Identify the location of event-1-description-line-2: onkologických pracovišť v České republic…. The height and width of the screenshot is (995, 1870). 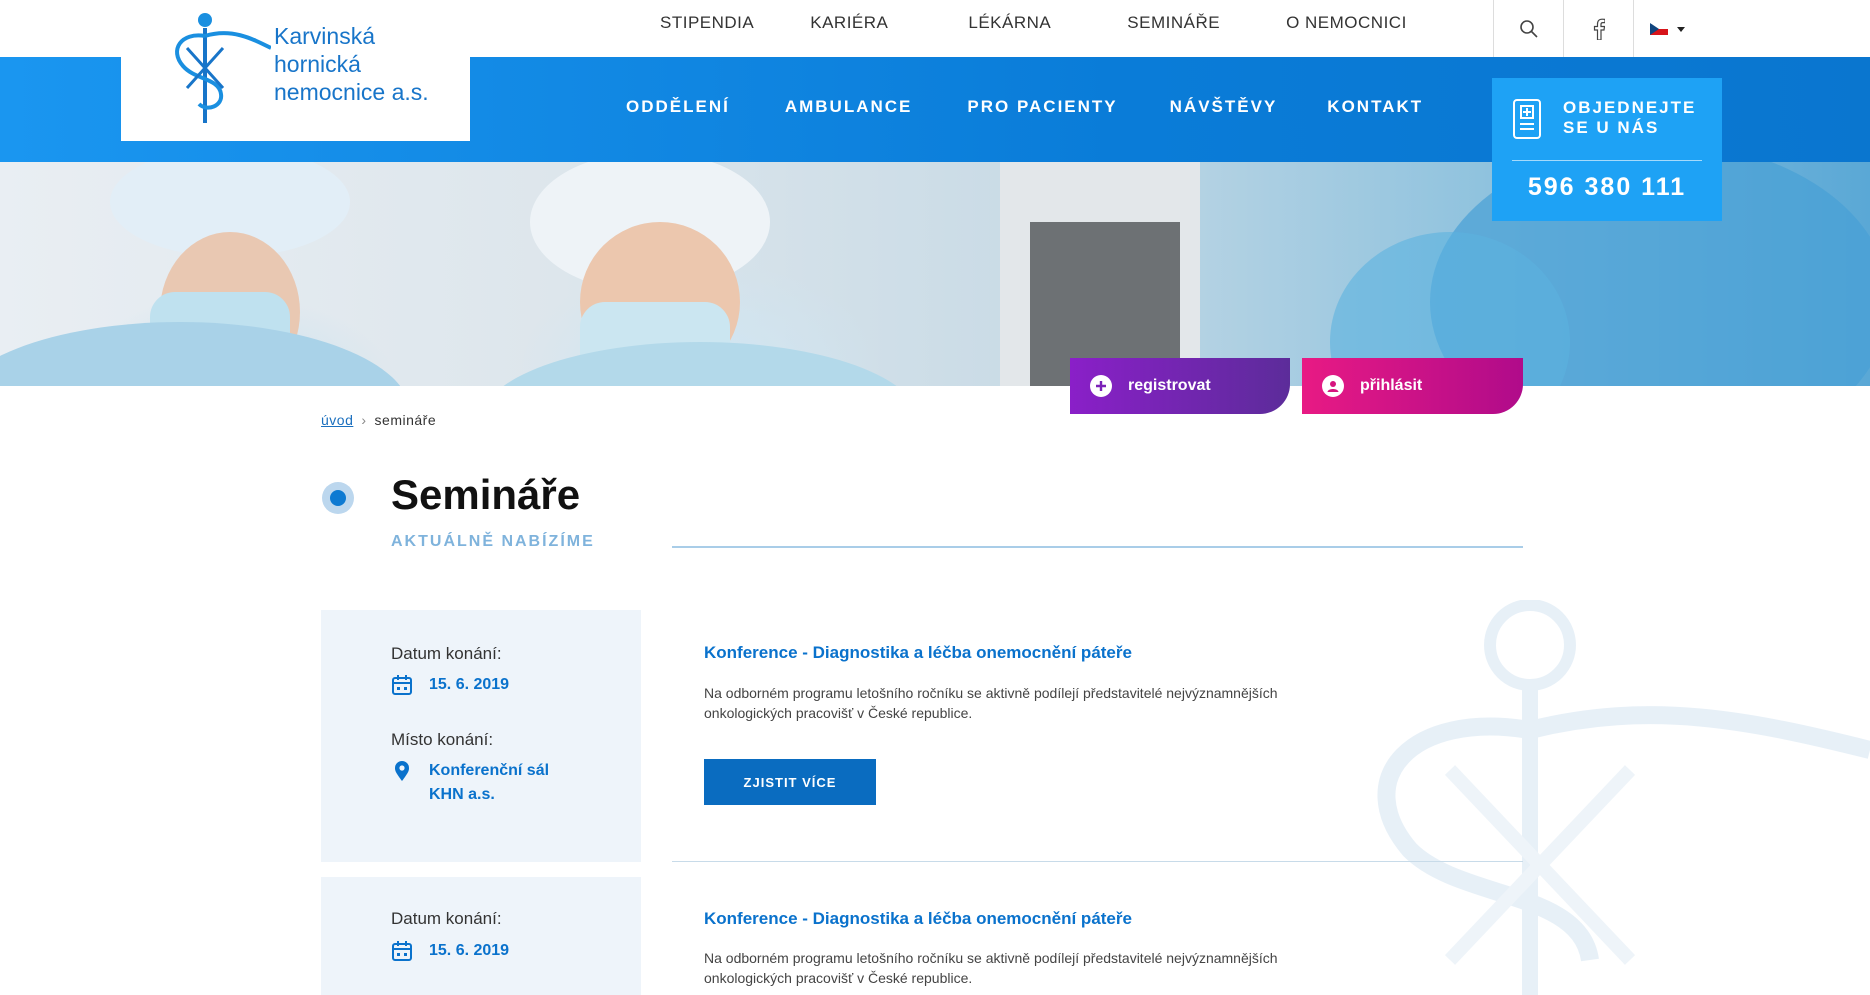
(838, 713).